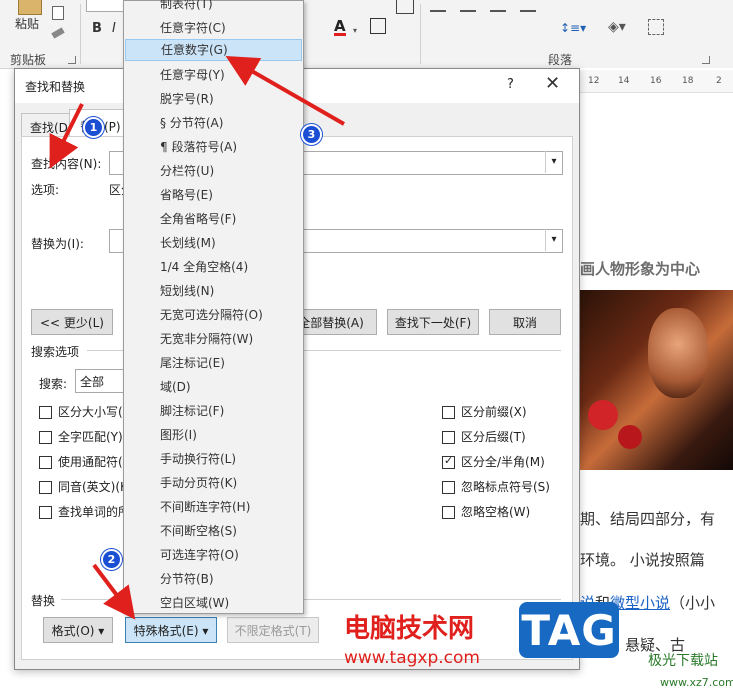  Describe the element at coordinates (569, 630) in the screenshot. I see `tag-logo: TAG` at that location.